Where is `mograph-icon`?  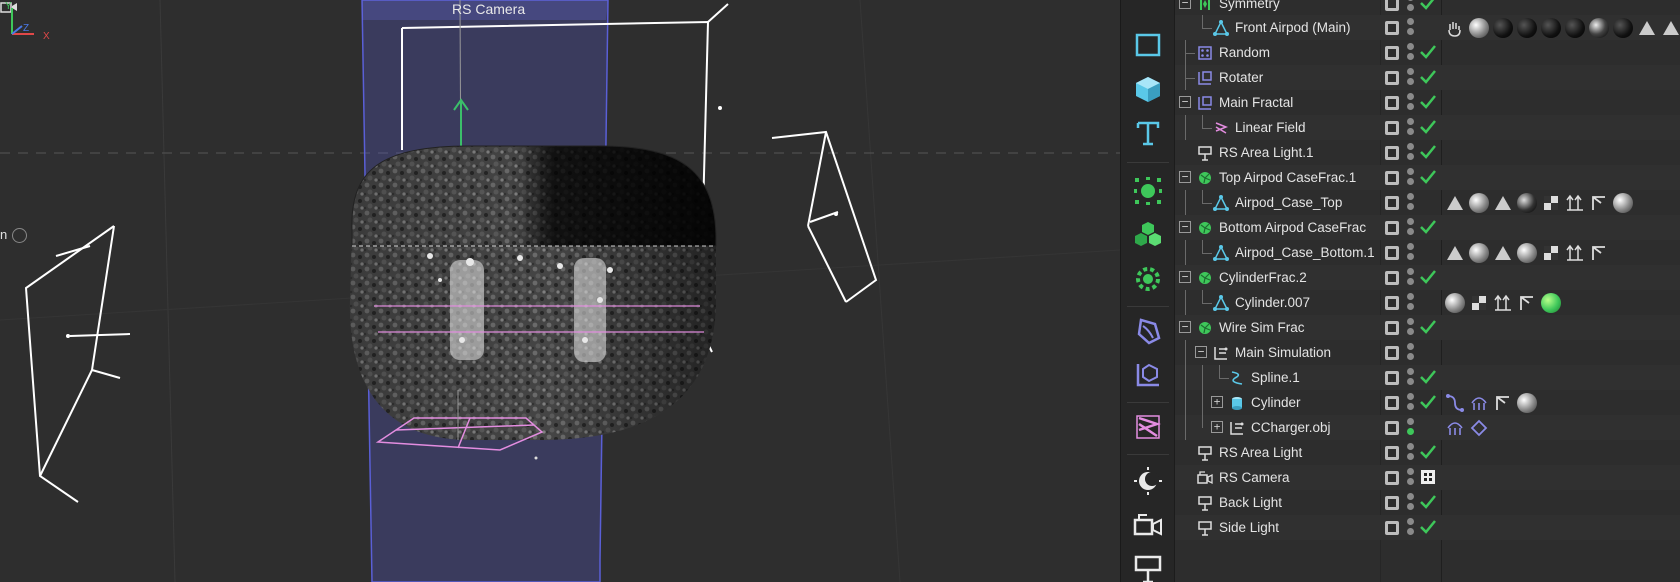
mograph-icon is located at coordinates (1148, 235).